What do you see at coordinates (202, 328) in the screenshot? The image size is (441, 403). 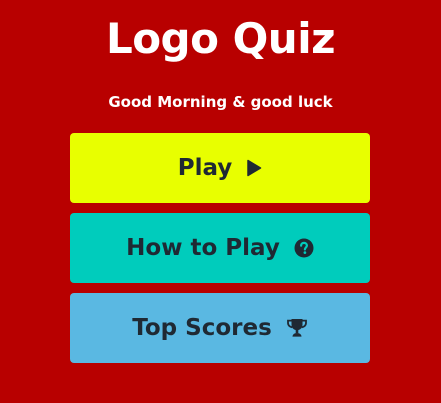 I see `top-scores-button-label: Top Scores` at bounding box center [202, 328].